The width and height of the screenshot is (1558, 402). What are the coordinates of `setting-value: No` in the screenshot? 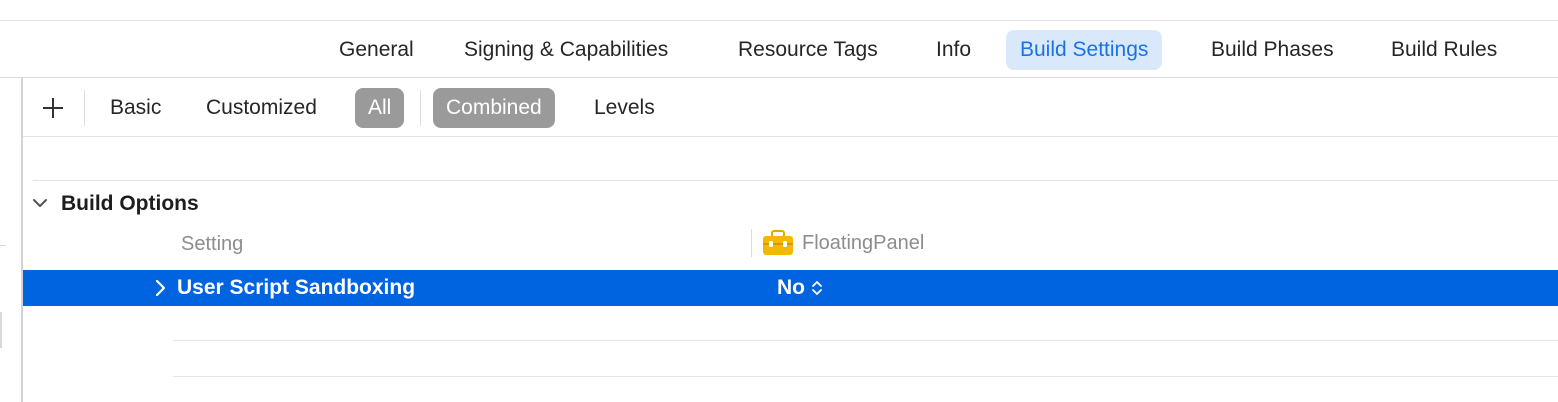 It's located at (791, 287).